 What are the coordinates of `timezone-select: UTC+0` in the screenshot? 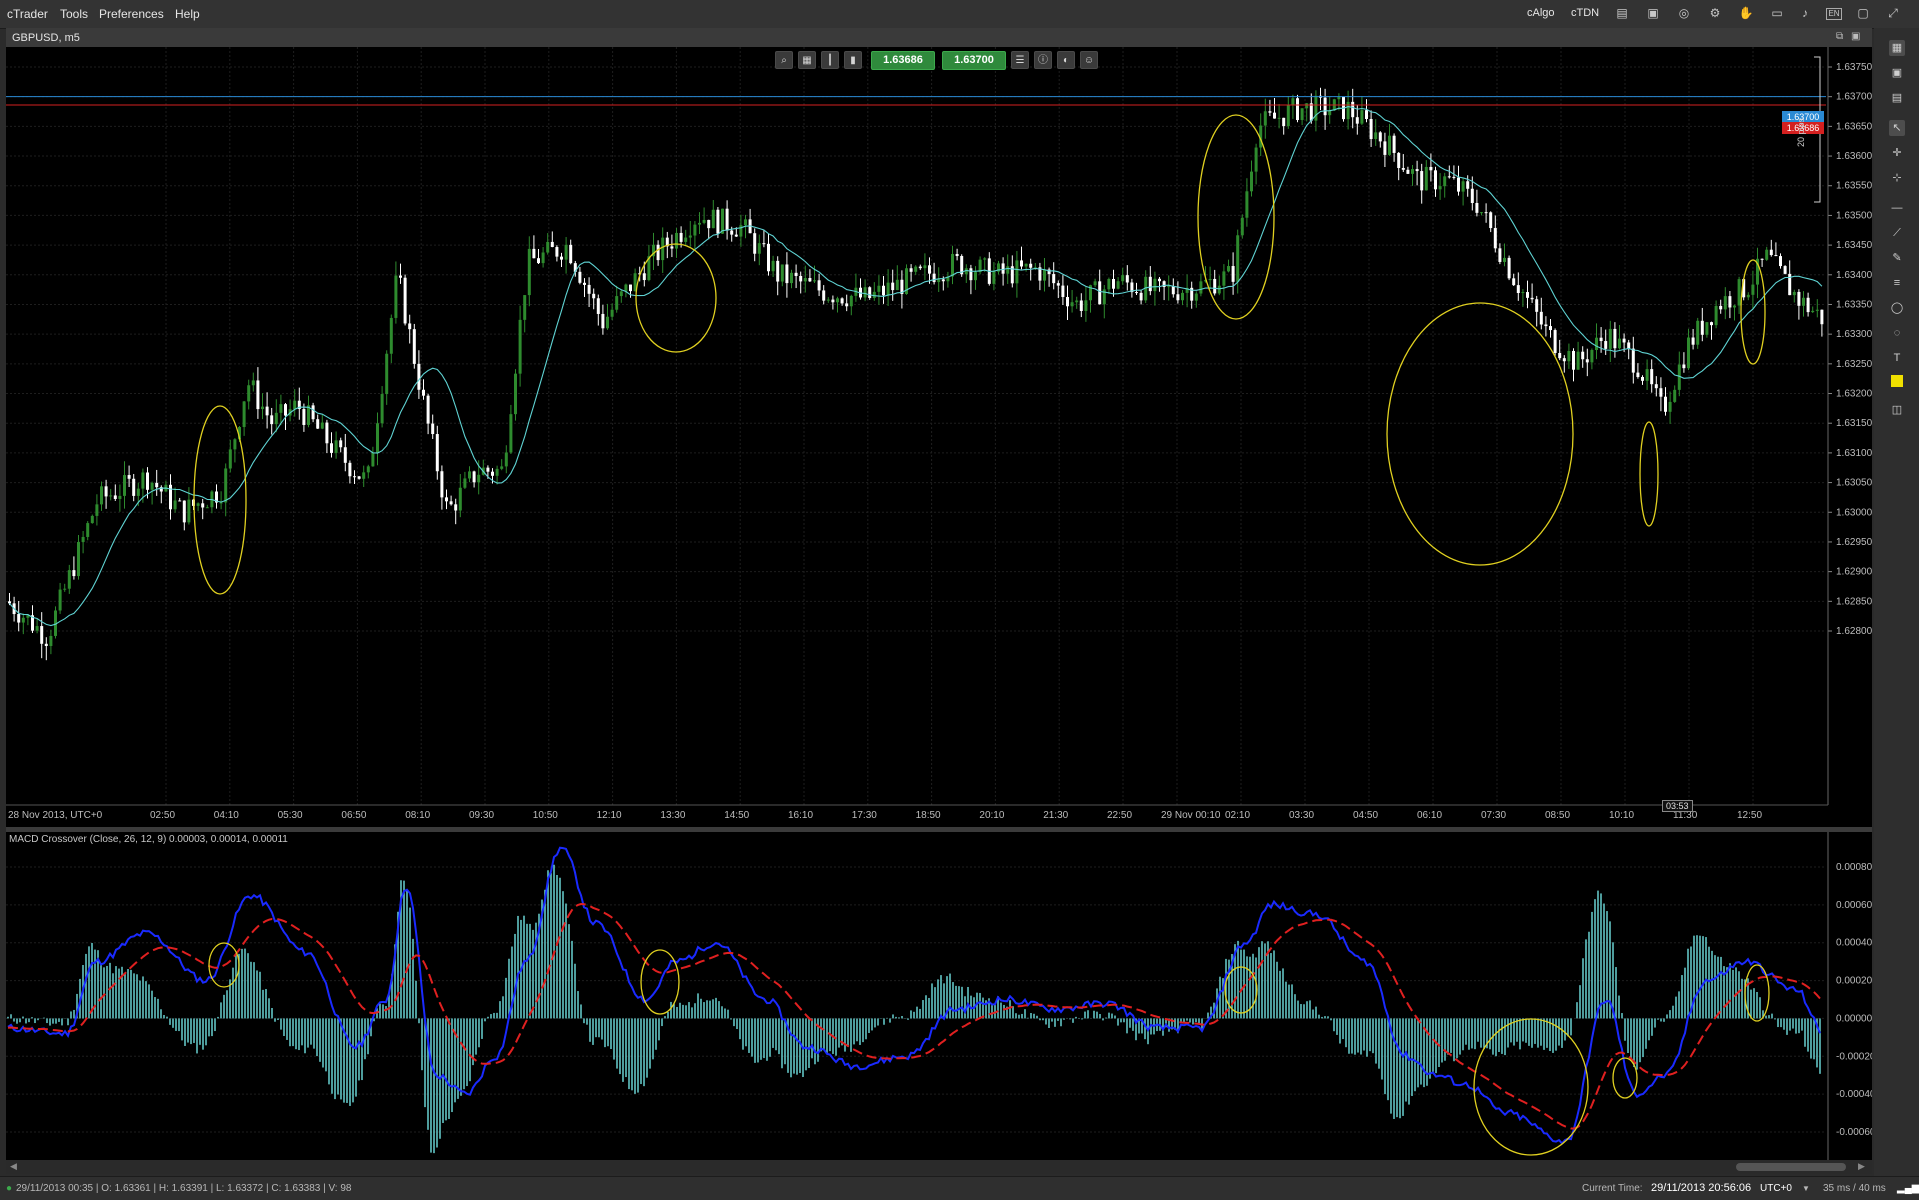 It's located at (1776, 1188).